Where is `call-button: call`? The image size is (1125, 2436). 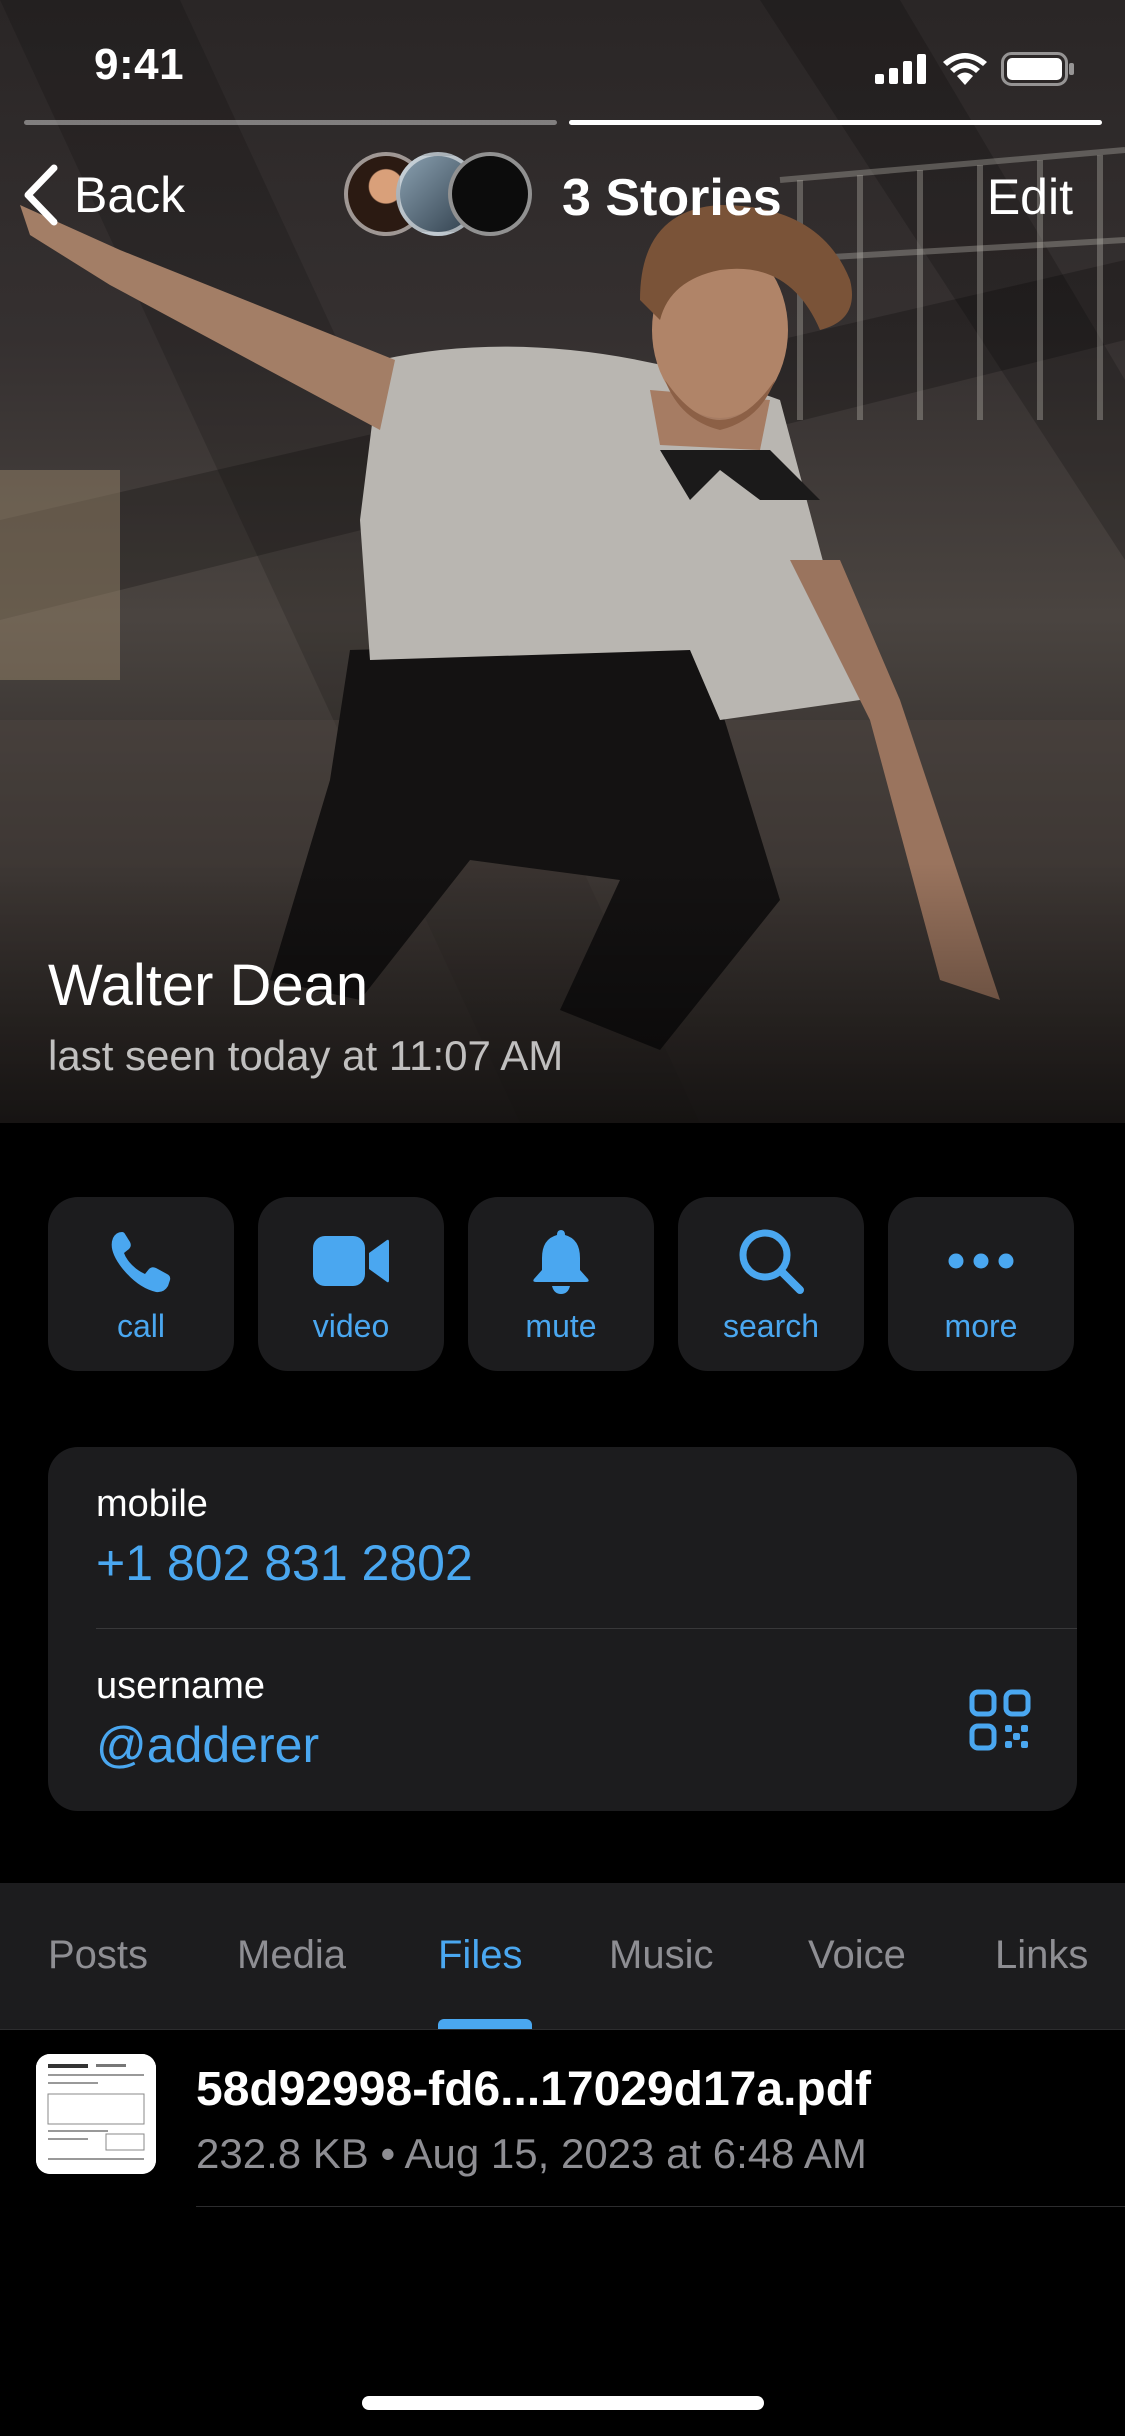
call-button: call is located at coordinates (141, 1284).